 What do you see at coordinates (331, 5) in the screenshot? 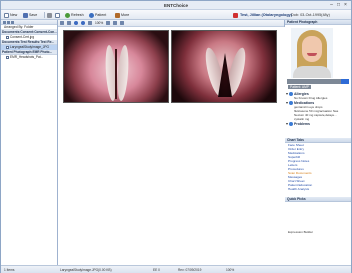
I see `minimize-icon: –` at bounding box center [331, 5].